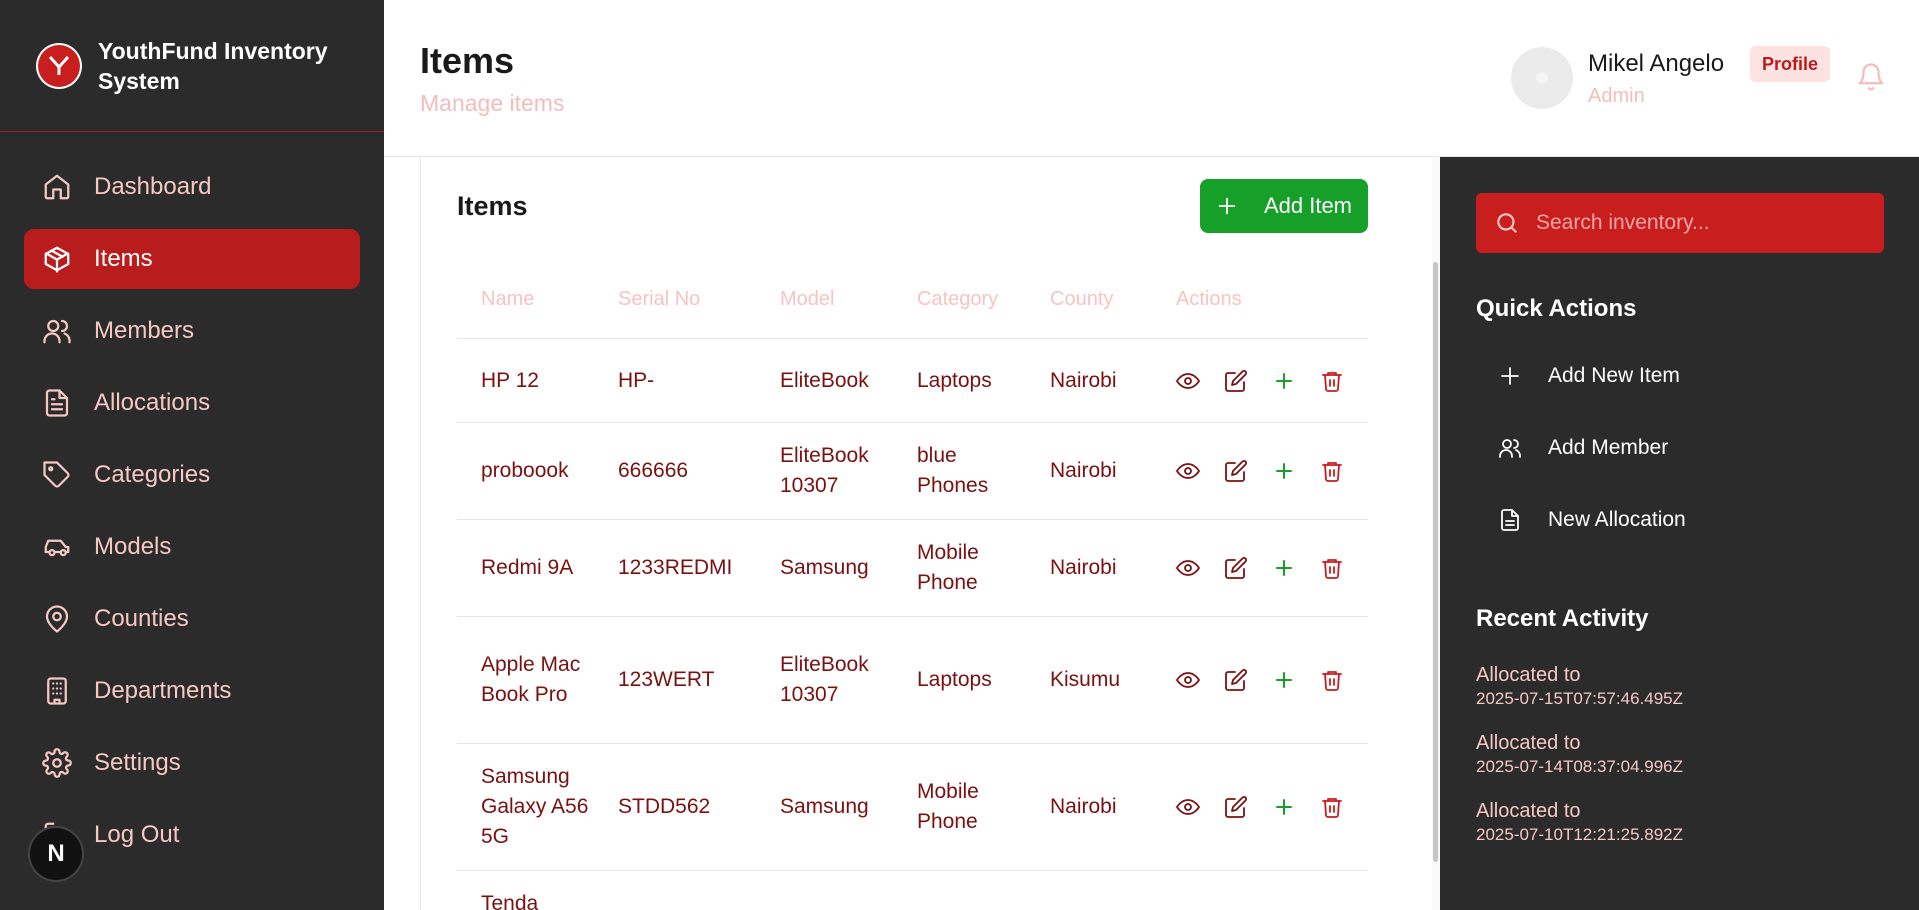 The image size is (1919, 910). What do you see at coordinates (959, 299) in the screenshot?
I see `column-header-category: Category` at bounding box center [959, 299].